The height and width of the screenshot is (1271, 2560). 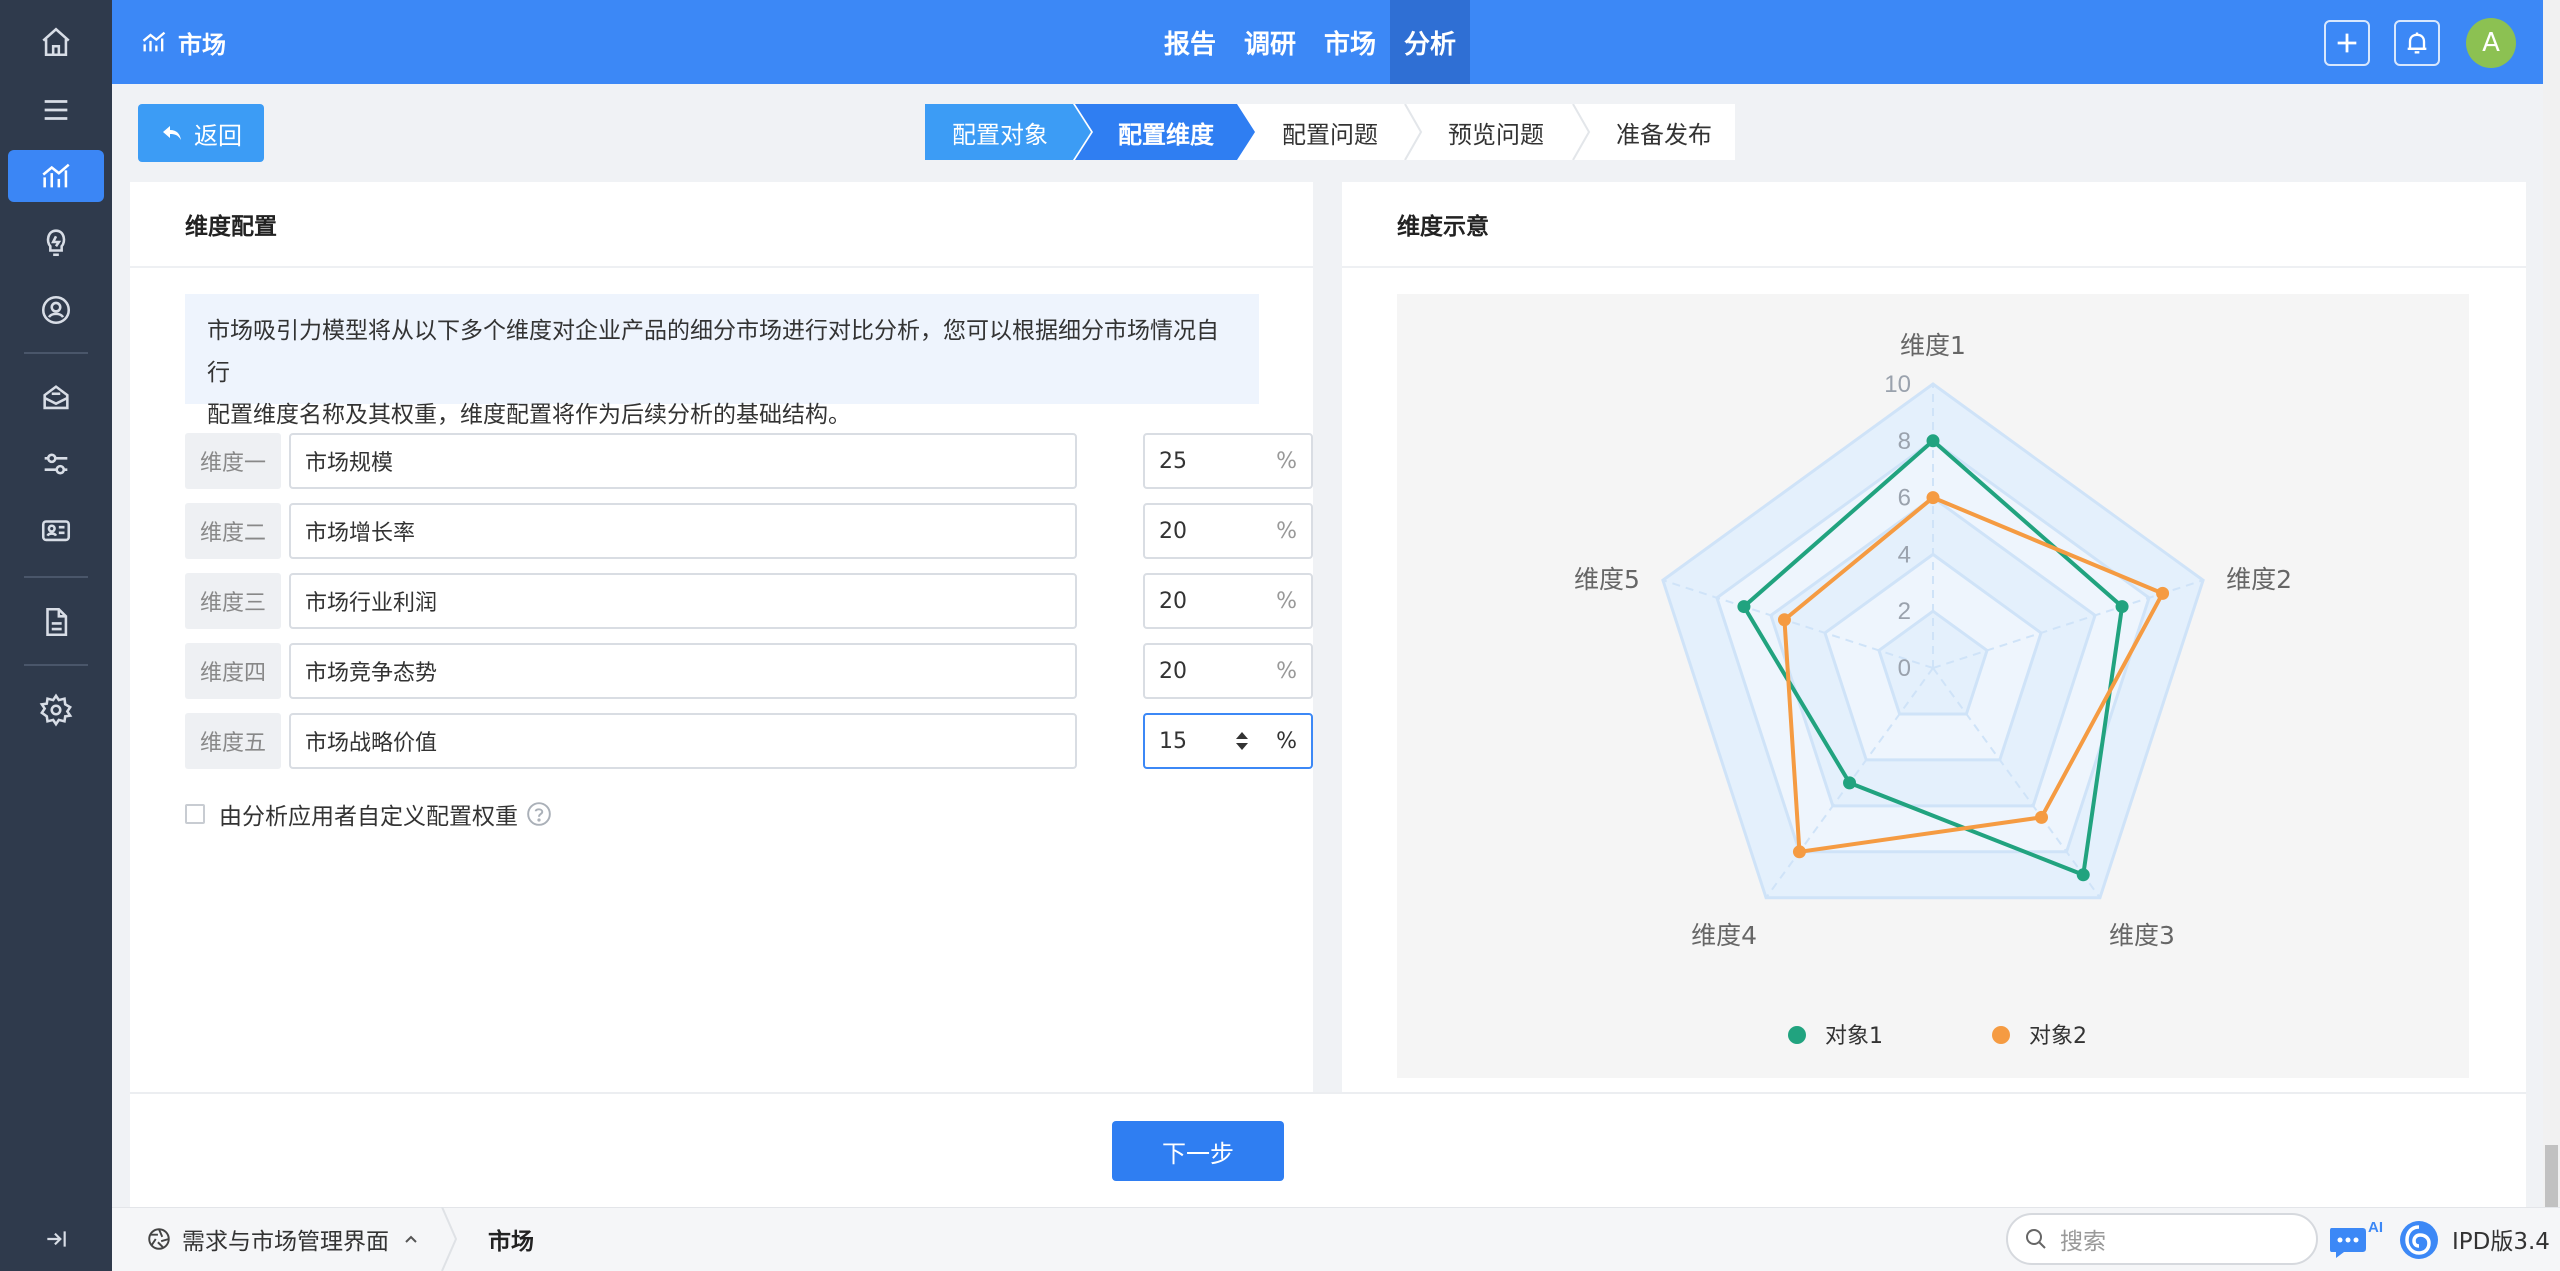 I want to click on next-step-button: 下一步, so click(x=1198, y=1151).